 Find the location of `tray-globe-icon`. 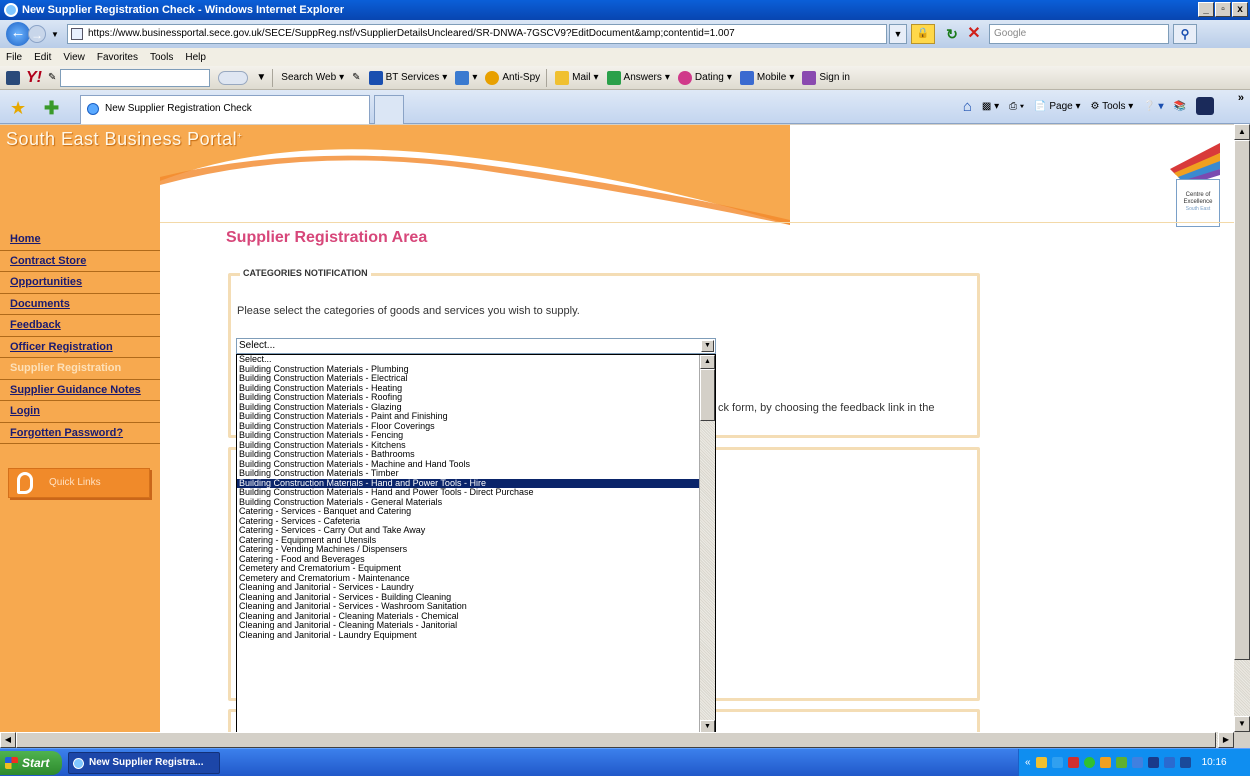

tray-globe-icon is located at coordinates (1089, 762).